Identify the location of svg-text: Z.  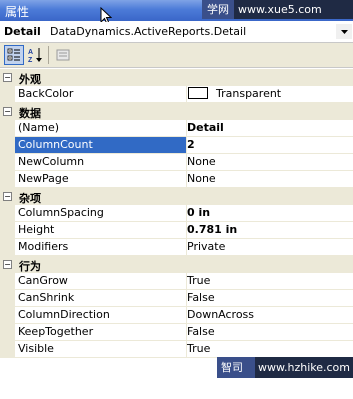
(30, 60).